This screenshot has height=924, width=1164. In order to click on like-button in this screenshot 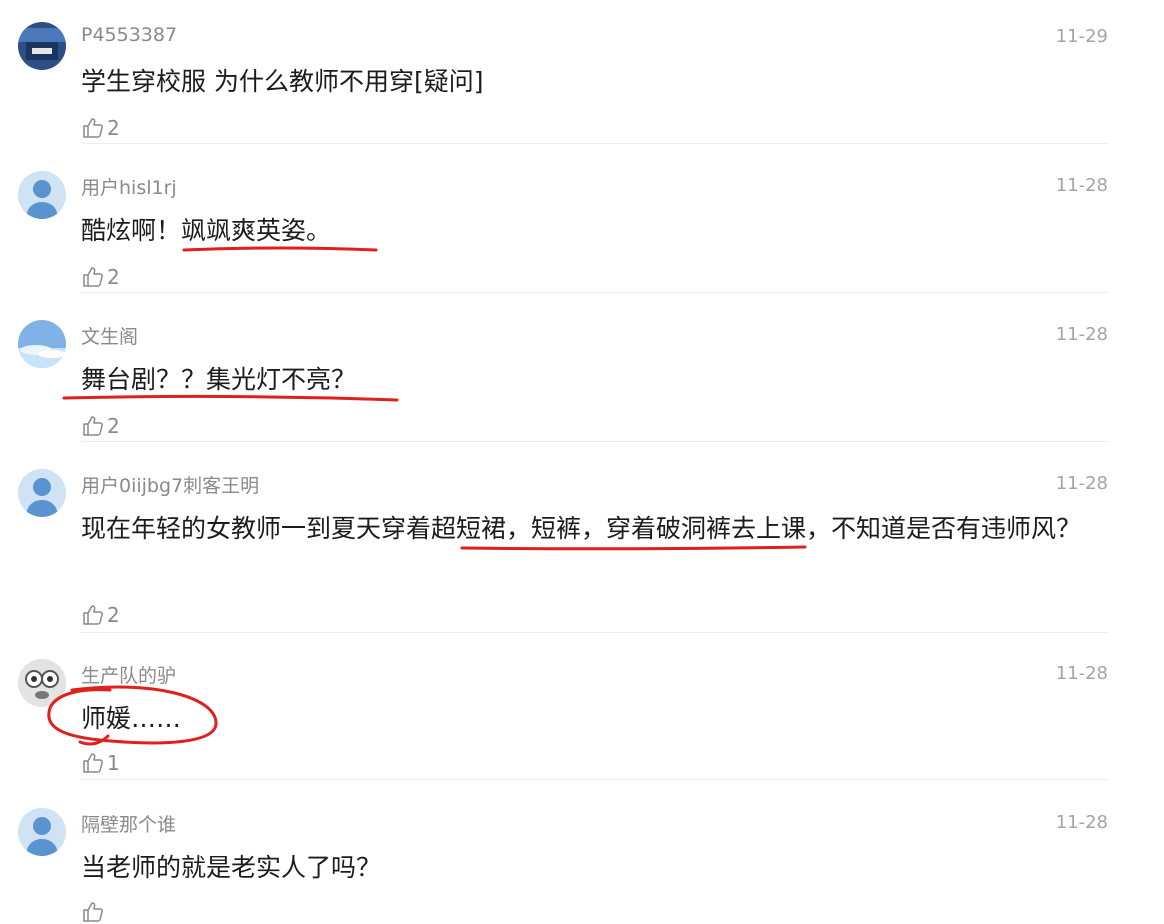, I will do `click(94, 912)`.